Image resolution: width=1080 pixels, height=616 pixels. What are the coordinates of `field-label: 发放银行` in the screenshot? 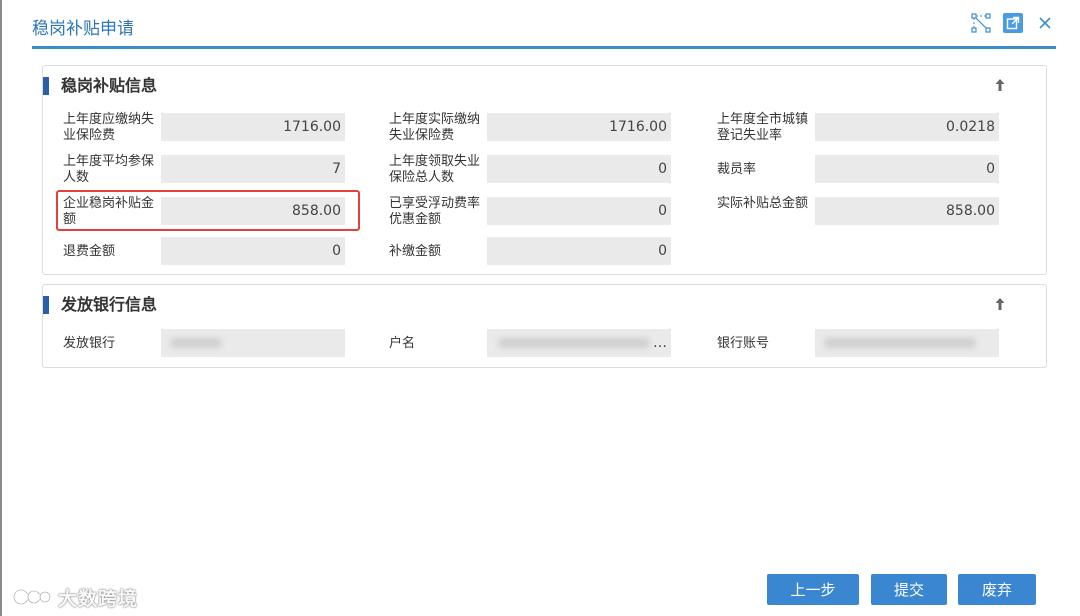 It's located at (89, 343).